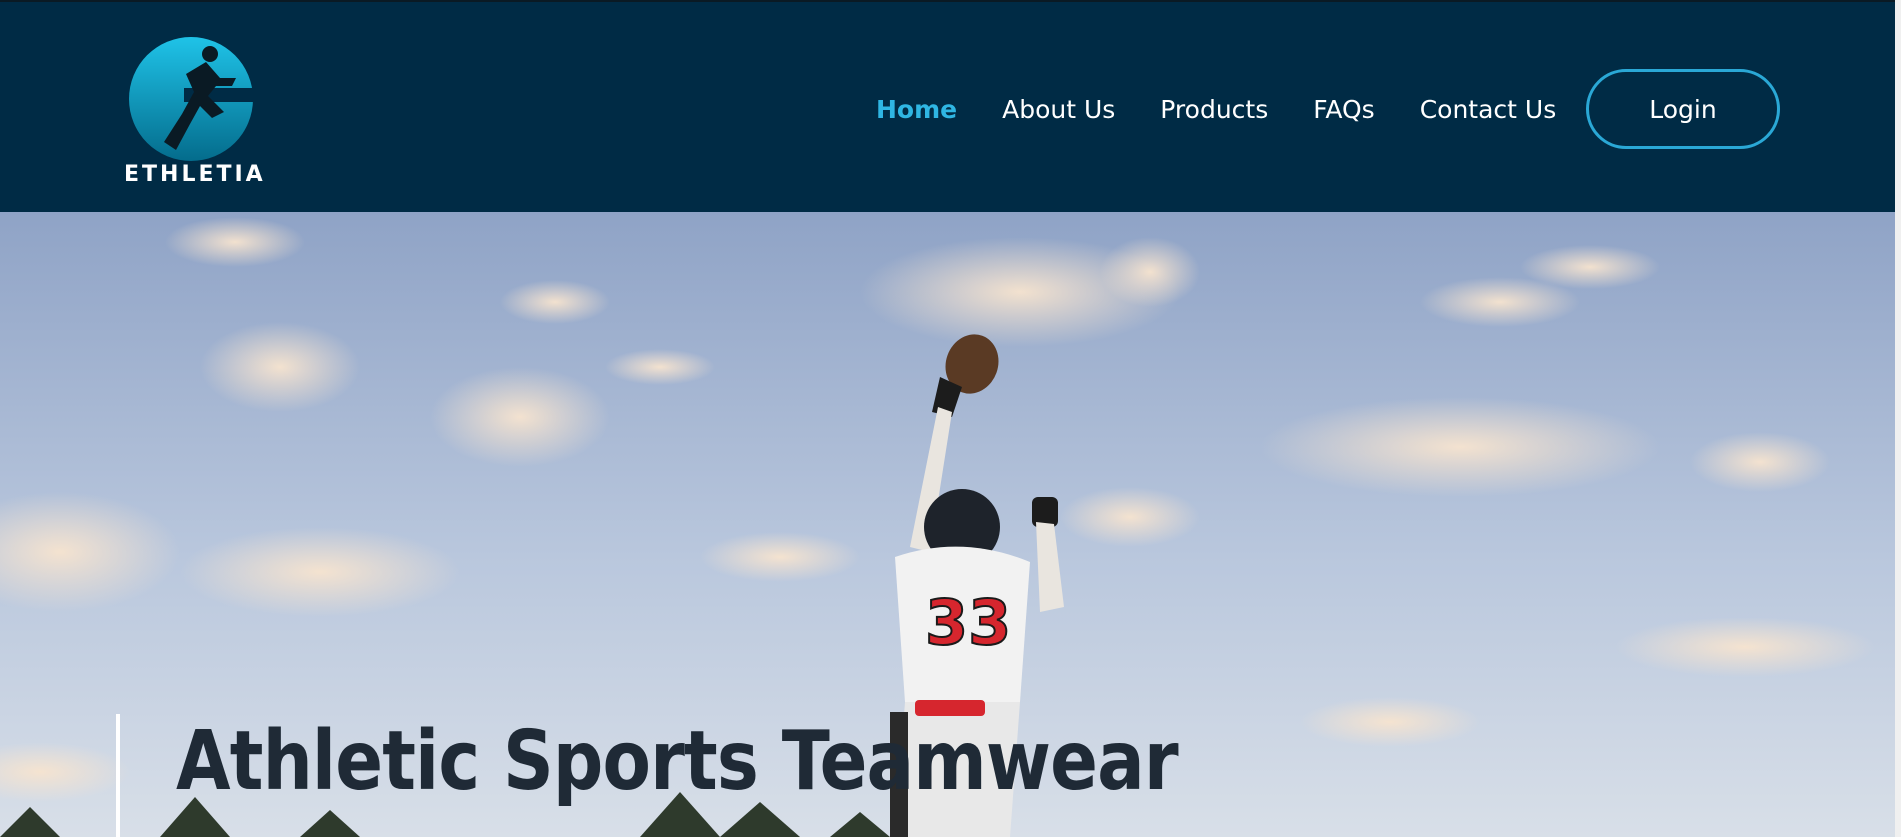 The width and height of the screenshot is (1901, 837). Describe the element at coordinates (677, 761) in the screenshot. I see `hero-title: Athletic Sports Teamwear` at that location.